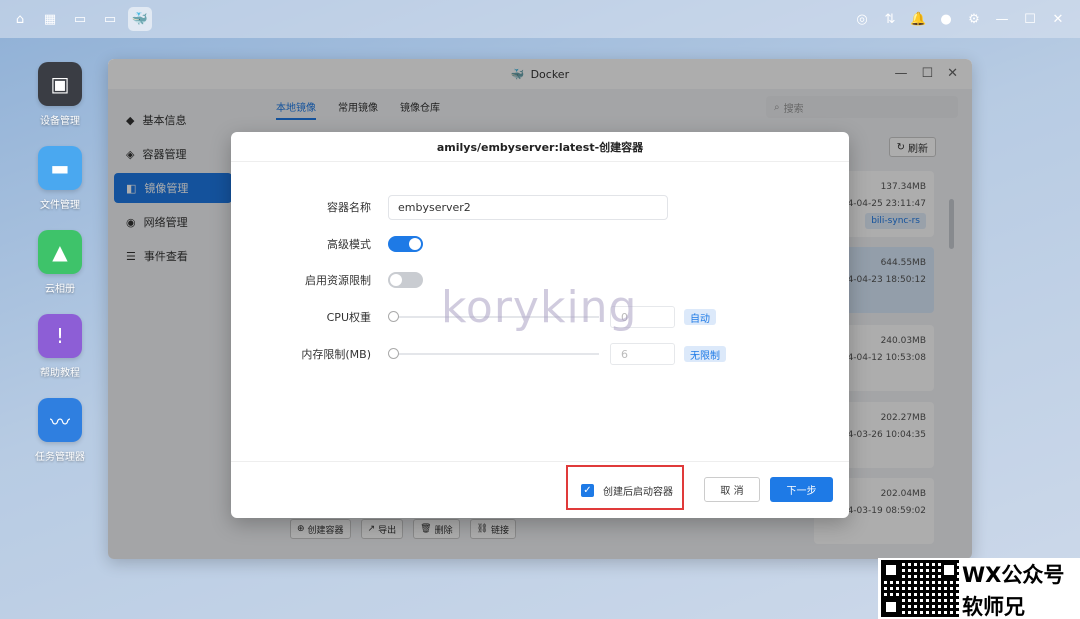  I want to click on top-taskbar: ⌂ ▦ ▭ ▭ 🐳 ◎ ⇅ 🔔 ● ⚙ — ☐ ✕, so click(540, 19).